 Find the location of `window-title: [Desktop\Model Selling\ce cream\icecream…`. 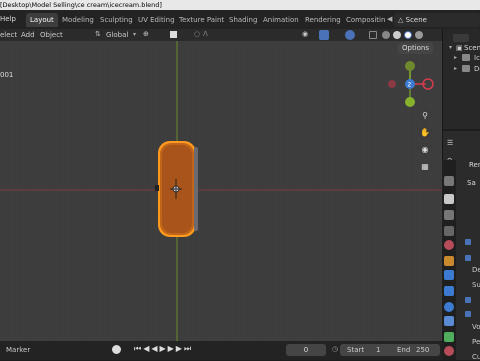

window-title: [Desktop\Model Selling\ce cream\icecream… is located at coordinates (240, 5).